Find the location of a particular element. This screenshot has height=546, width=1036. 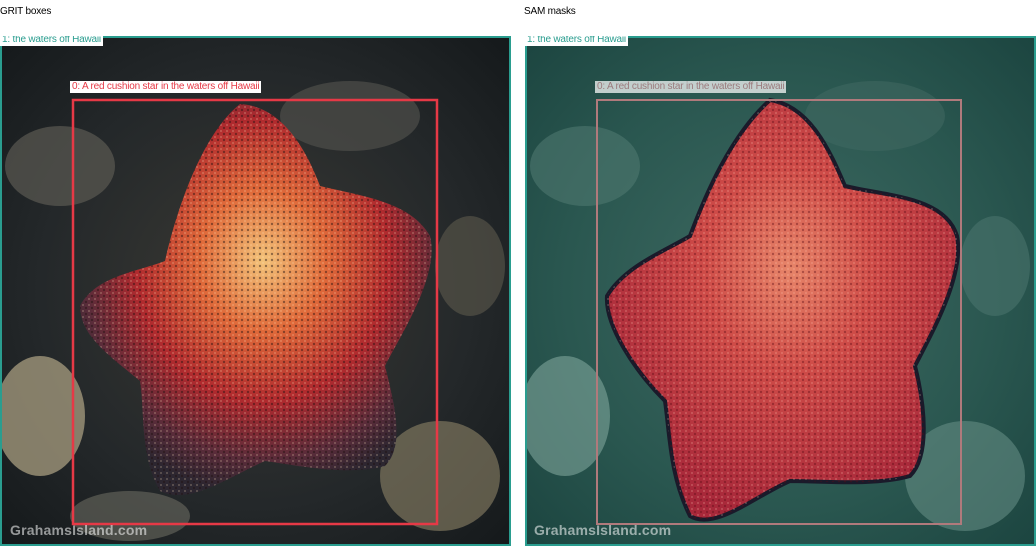

left-panel-title: GRIT boxes is located at coordinates (26, 11).